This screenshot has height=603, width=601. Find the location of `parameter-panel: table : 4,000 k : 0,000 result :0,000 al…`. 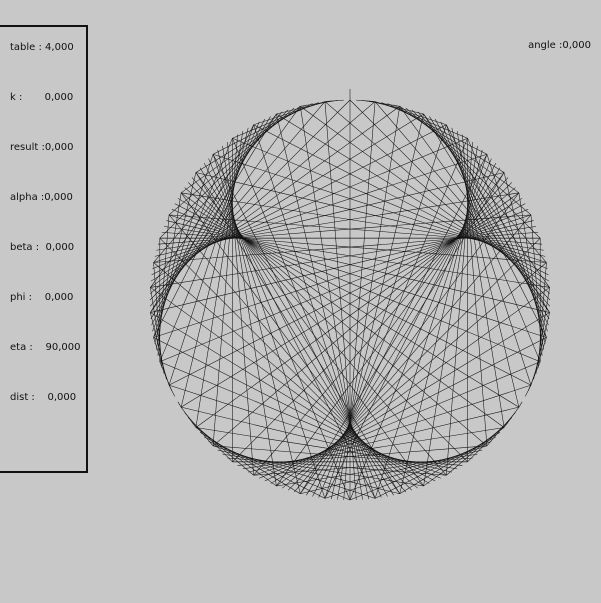

parameter-panel: table : 4,000 k : 0,000 result :0,000 al… is located at coordinates (44, 249).